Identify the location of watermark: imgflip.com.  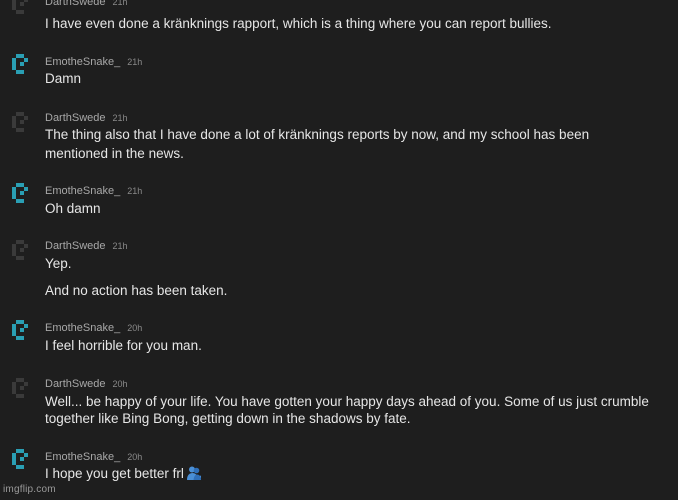
(29, 489).